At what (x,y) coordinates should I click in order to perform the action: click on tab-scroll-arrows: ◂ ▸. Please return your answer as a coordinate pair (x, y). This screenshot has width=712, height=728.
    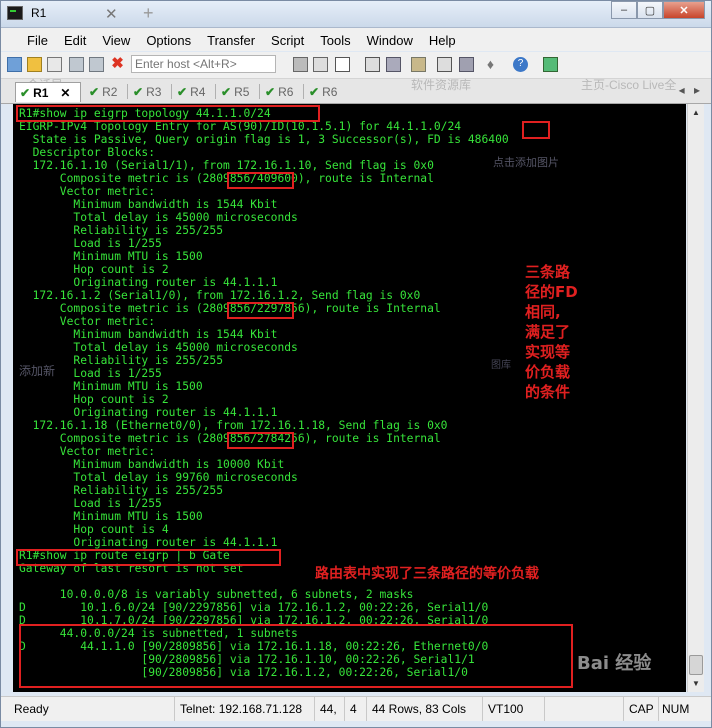
    Looking at the image, I should click on (691, 90).